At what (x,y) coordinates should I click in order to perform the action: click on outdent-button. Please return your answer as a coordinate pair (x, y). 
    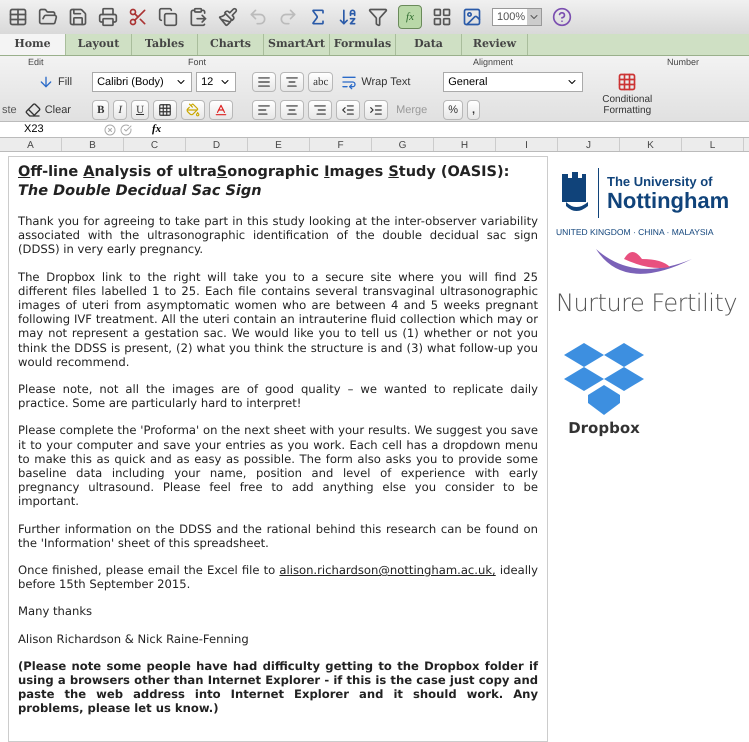
    Looking at the image, I should click on (348, 110).